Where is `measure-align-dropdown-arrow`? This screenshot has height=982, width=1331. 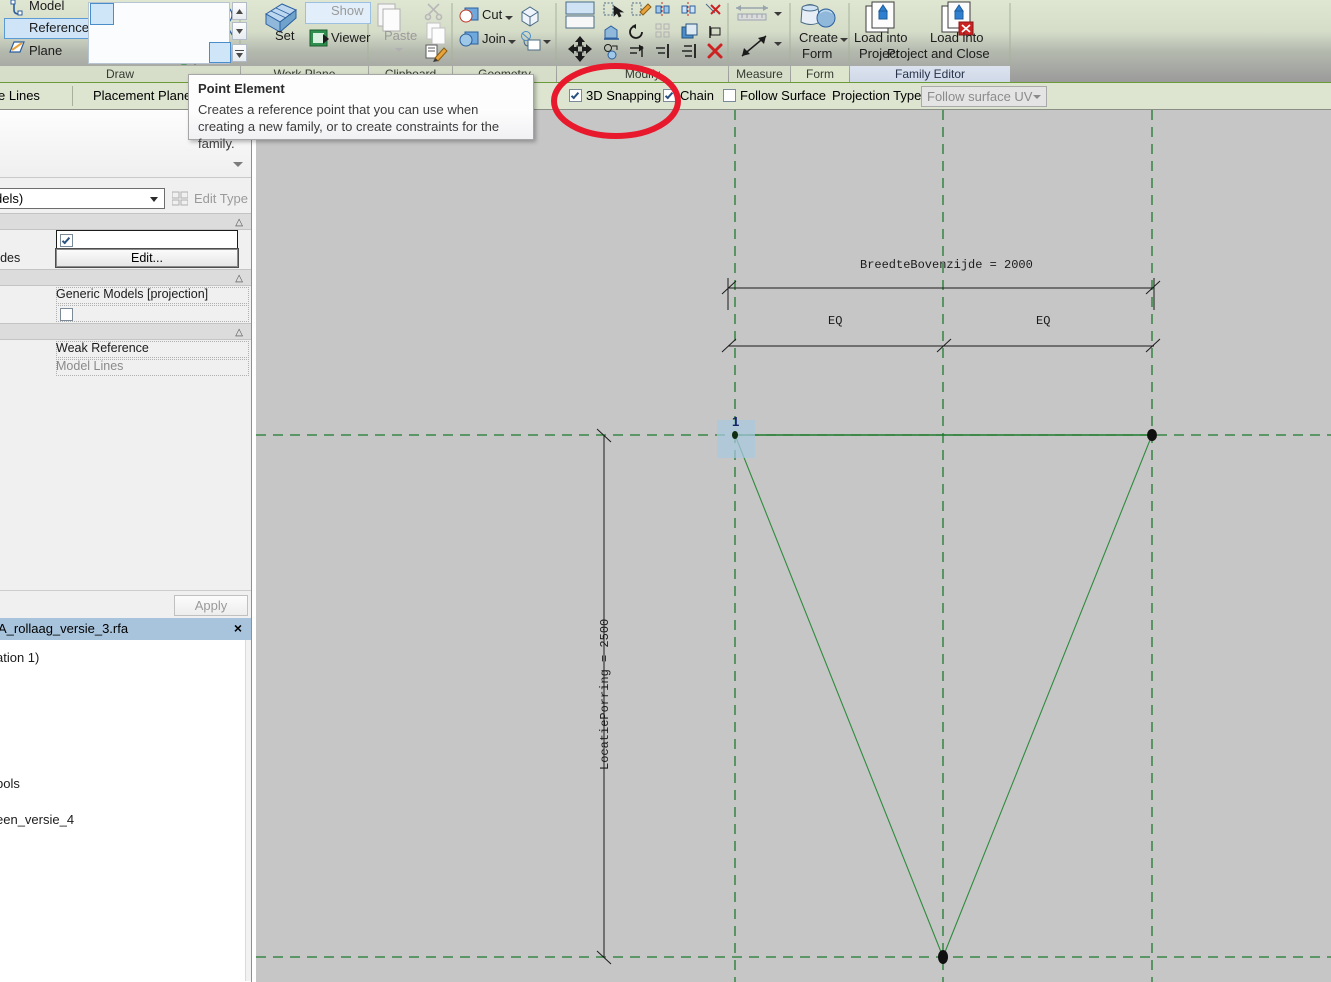 measure-align-dropdown-arrow is located at coordinates (778, 14).